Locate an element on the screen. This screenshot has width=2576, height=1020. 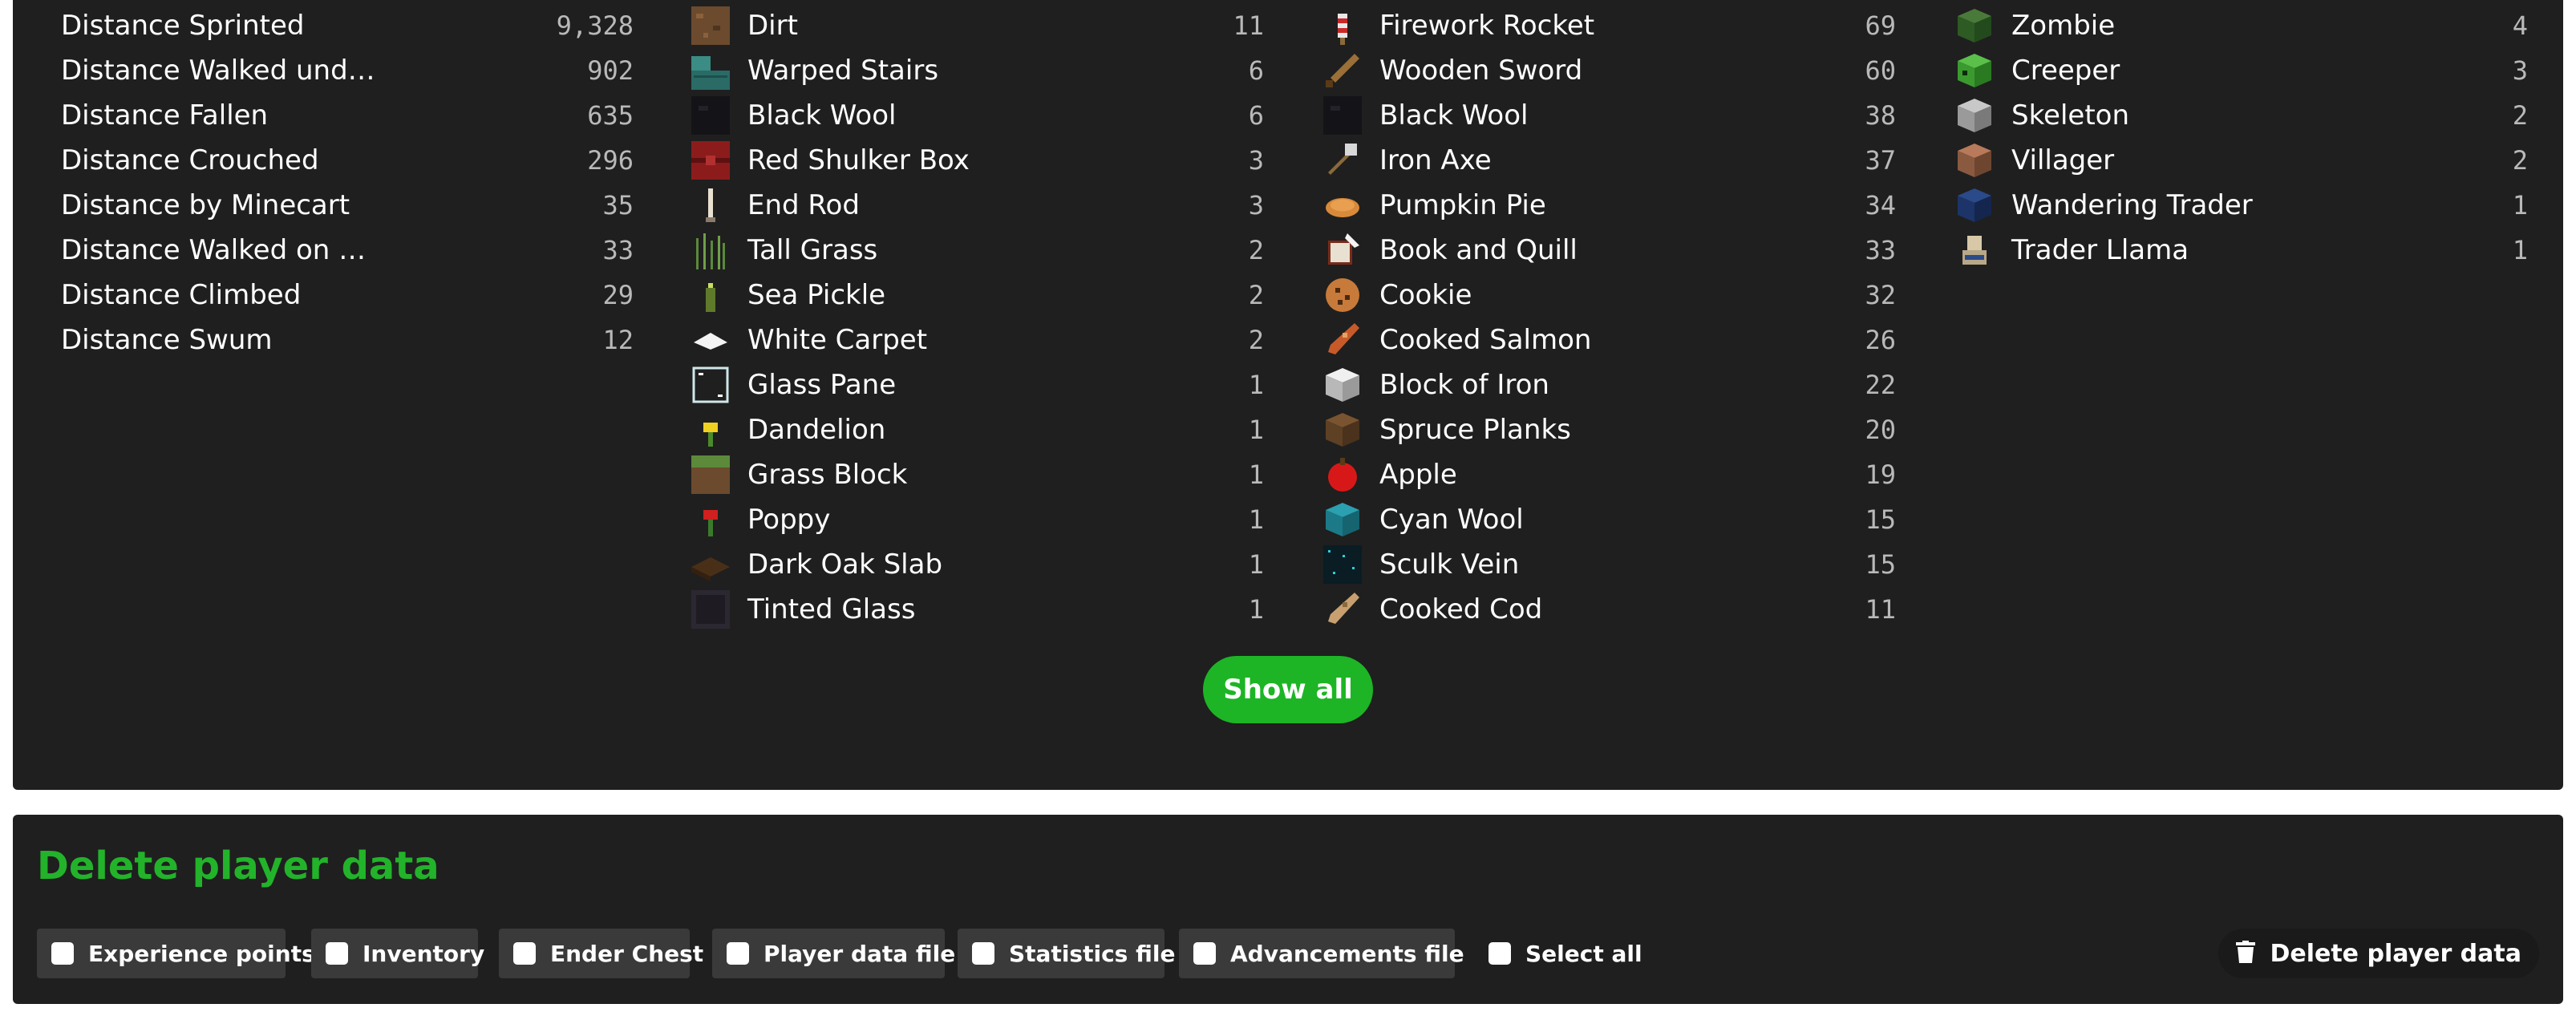
inventory-checkbox: Inventory is located at coordinates (397, 953).